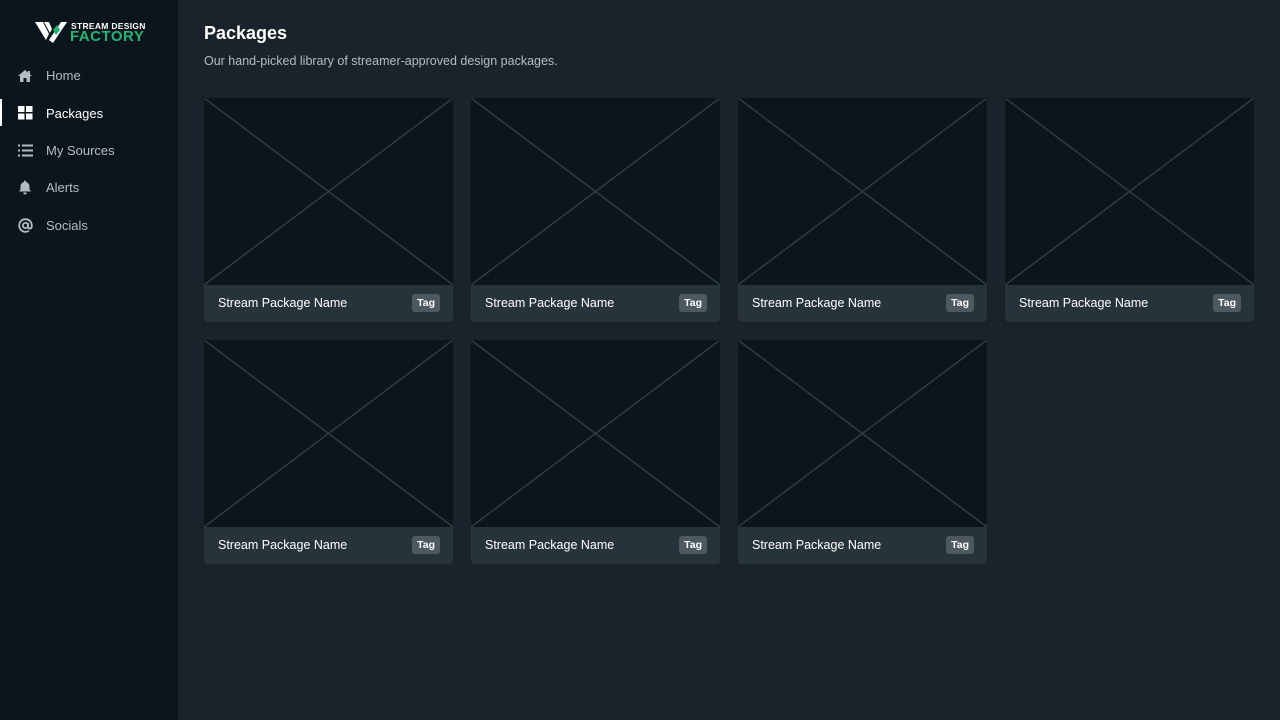 This screenshot has width=1280, height=720. I want to click on sidebar-item-alerts: Alerts, so click(89, 187).